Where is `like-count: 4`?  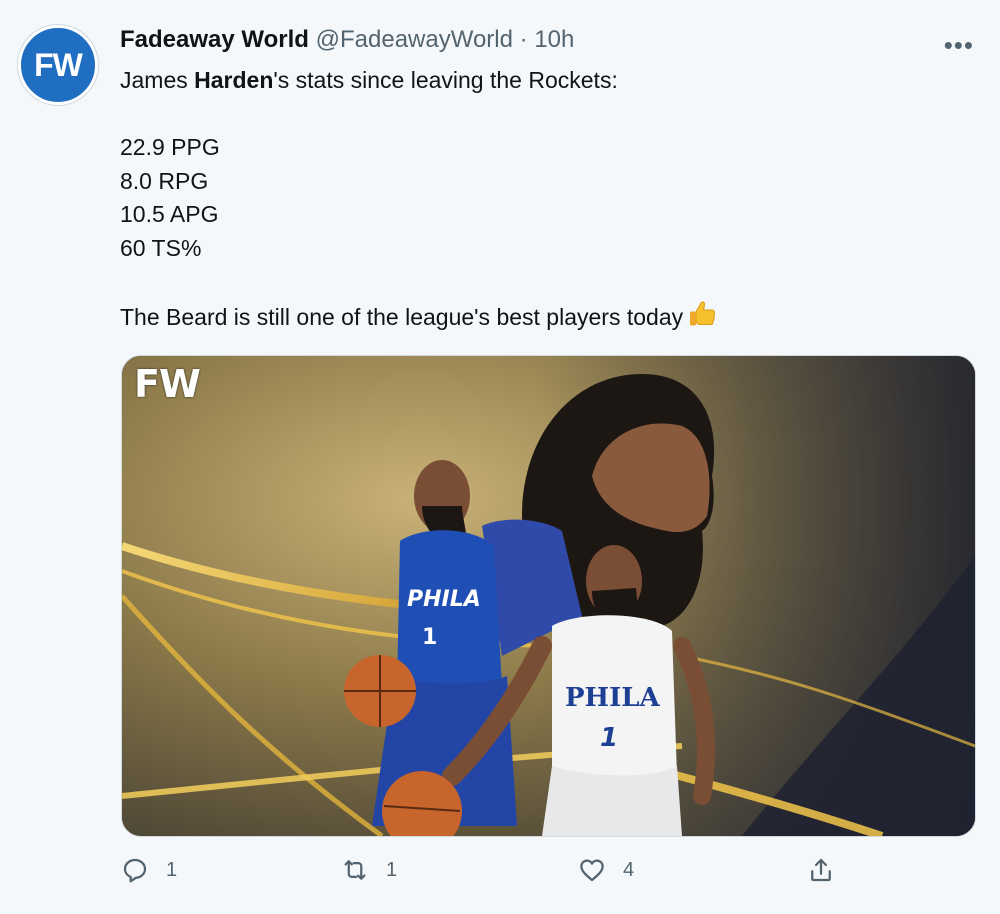 like-count: 4 is located at coordinates (629, 869).